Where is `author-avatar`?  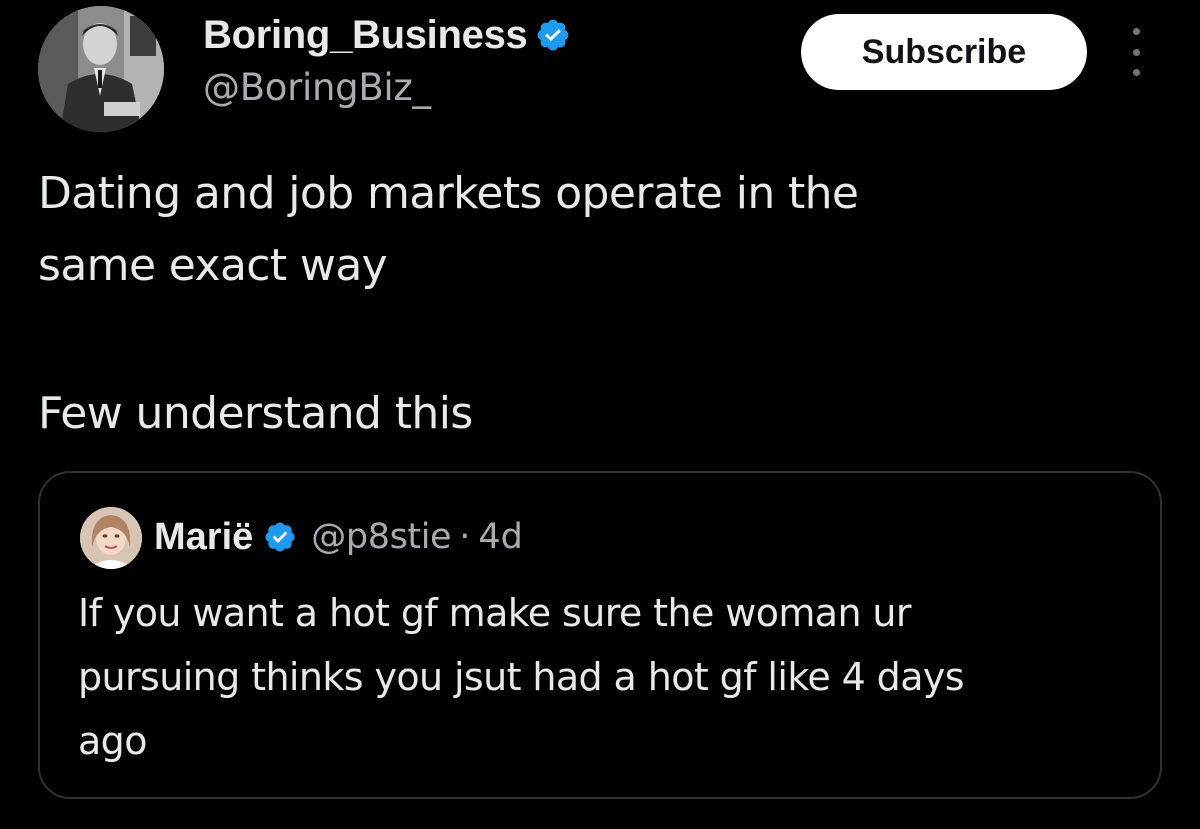 author-avatar is located at coordinates (101, 69).